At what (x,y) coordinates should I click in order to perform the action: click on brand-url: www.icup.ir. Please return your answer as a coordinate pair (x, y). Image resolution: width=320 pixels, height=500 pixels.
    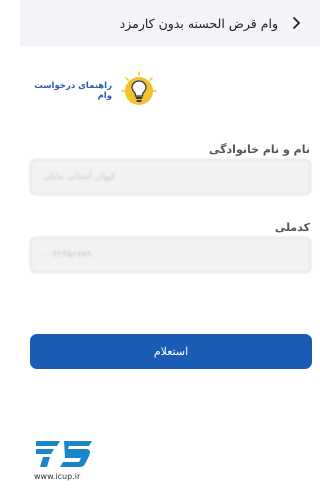
    Looking at the image, I should click on (57, 476).